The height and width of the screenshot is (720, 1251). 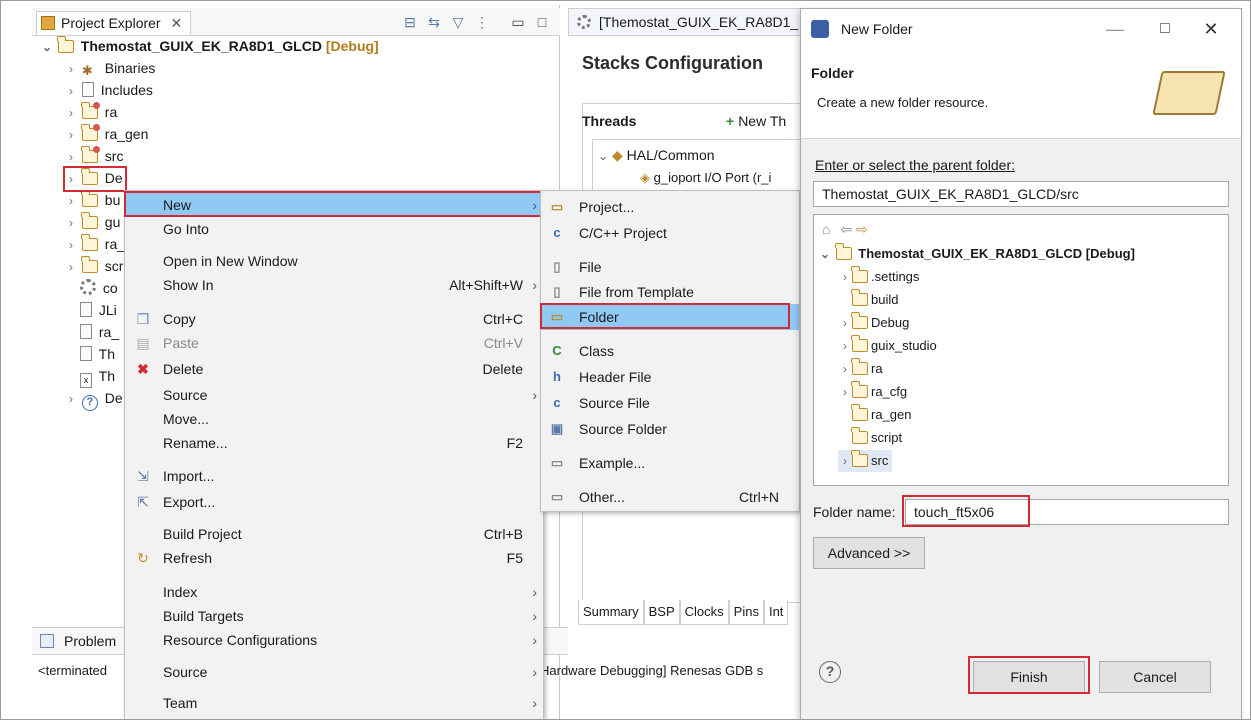 I want to click on tree-item-th-file: Th, so click(x=97, y=354).